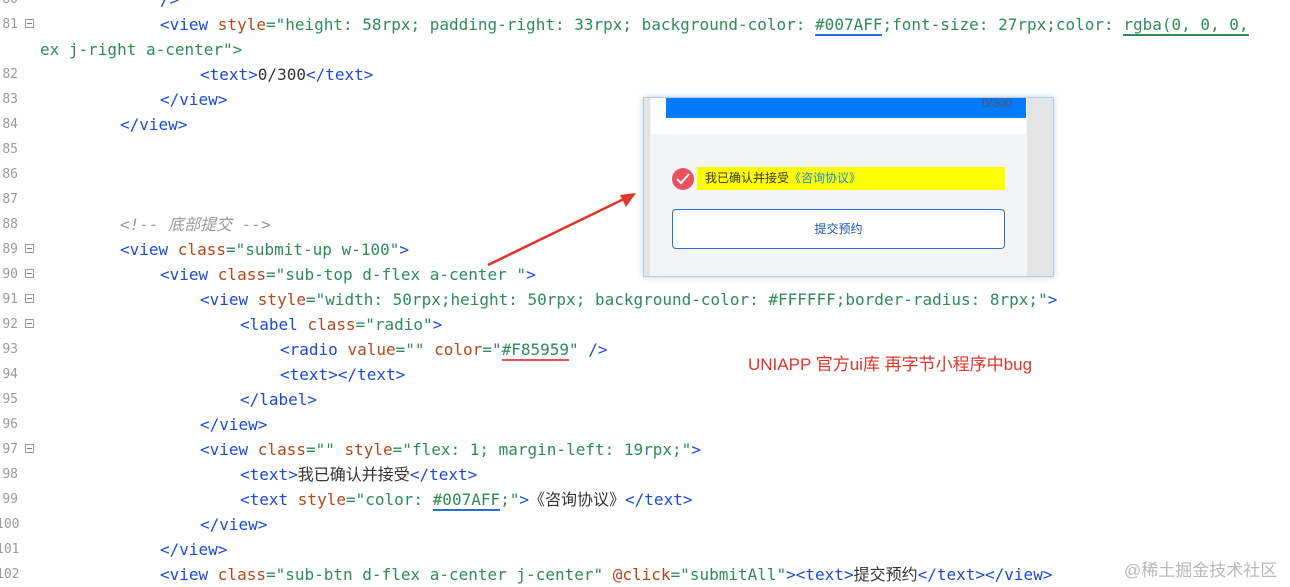 This screenshot has width=1290, height=587. What do you see at coordinates (820, 574) in the screenshot?
I see `code-token: ><text>` at bounding box center [820, 574].